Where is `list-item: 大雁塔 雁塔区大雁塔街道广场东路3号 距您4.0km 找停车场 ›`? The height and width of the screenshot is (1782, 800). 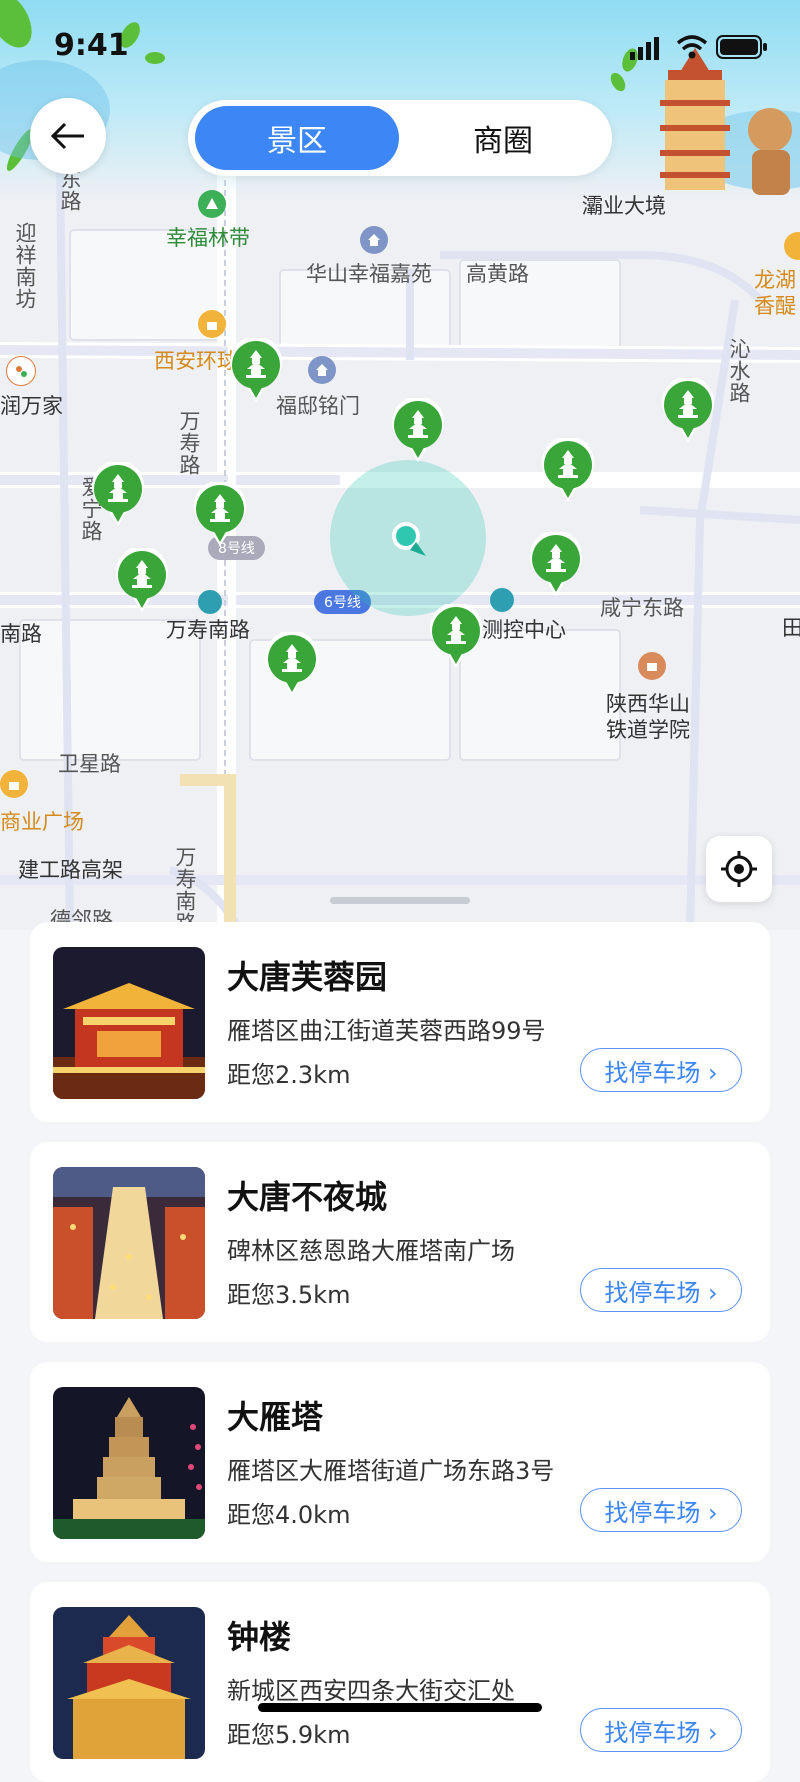 list-item: 大雁塔 雁塔区大雁塔街道广场东路3号 距您4.0km 找停车场 › is located at coordinates (400, 1462).